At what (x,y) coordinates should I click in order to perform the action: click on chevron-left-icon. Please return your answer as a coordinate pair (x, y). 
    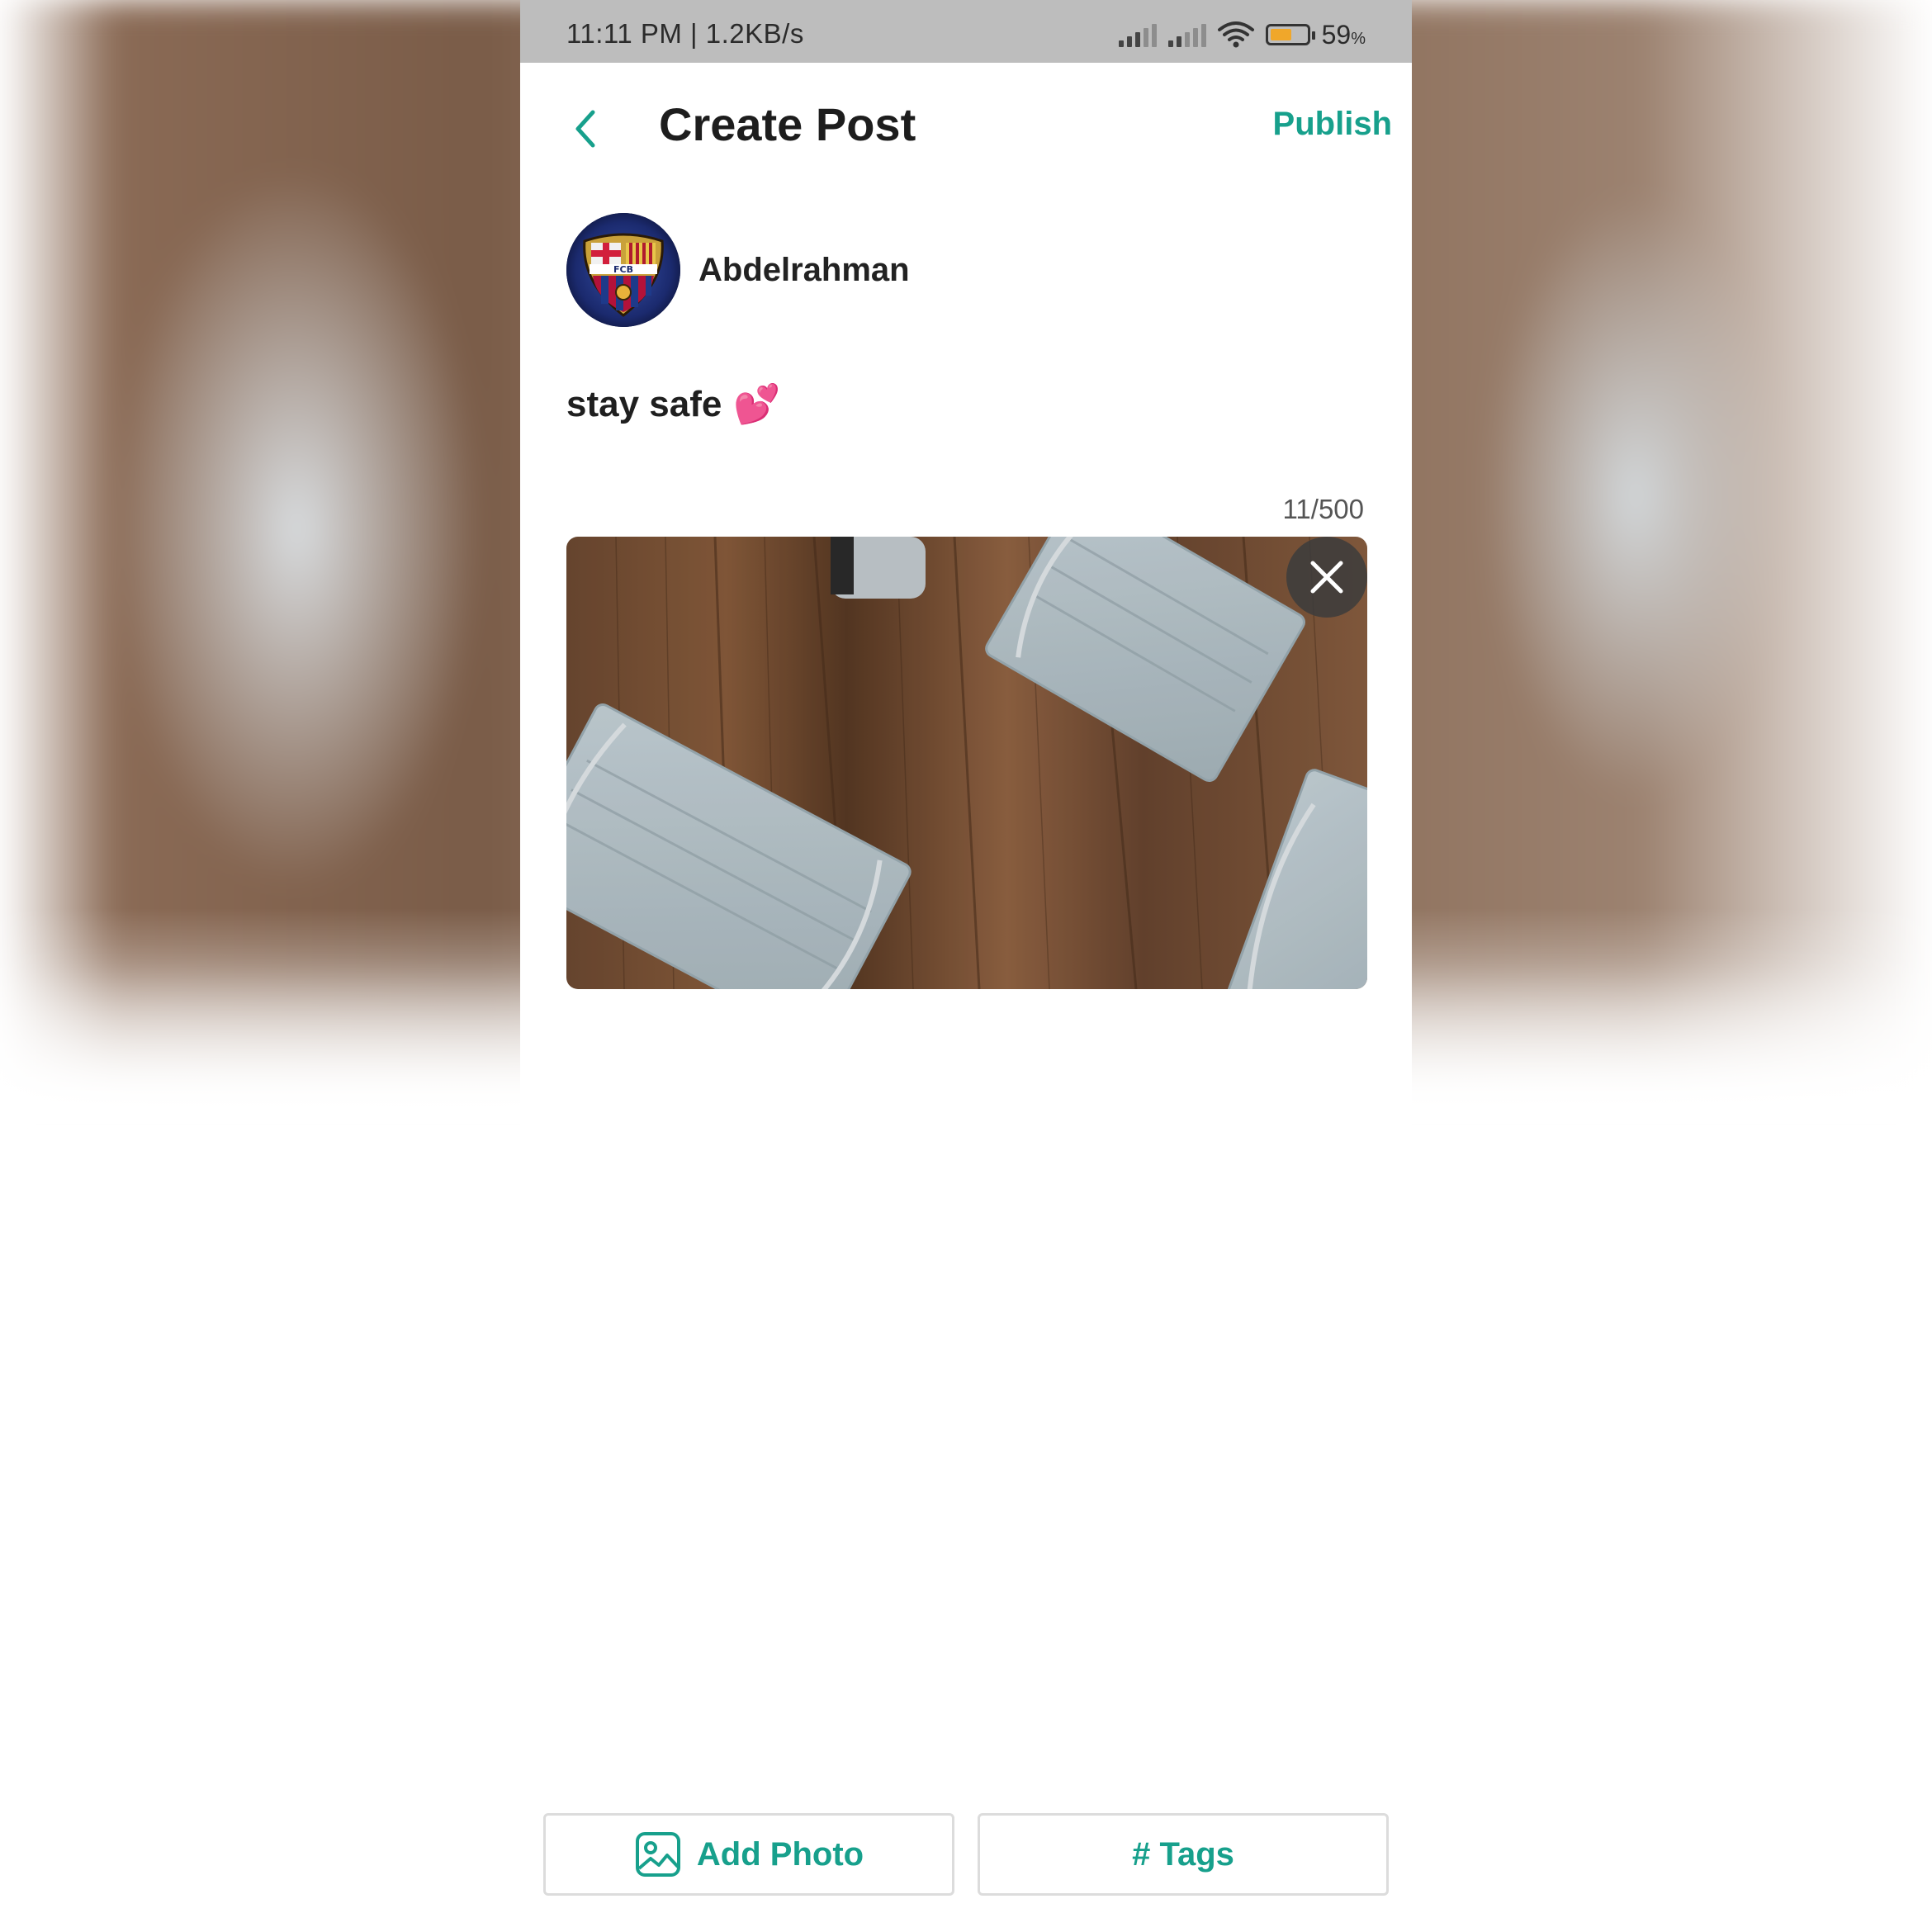
    Looking at the image, I should click on (585, 129).